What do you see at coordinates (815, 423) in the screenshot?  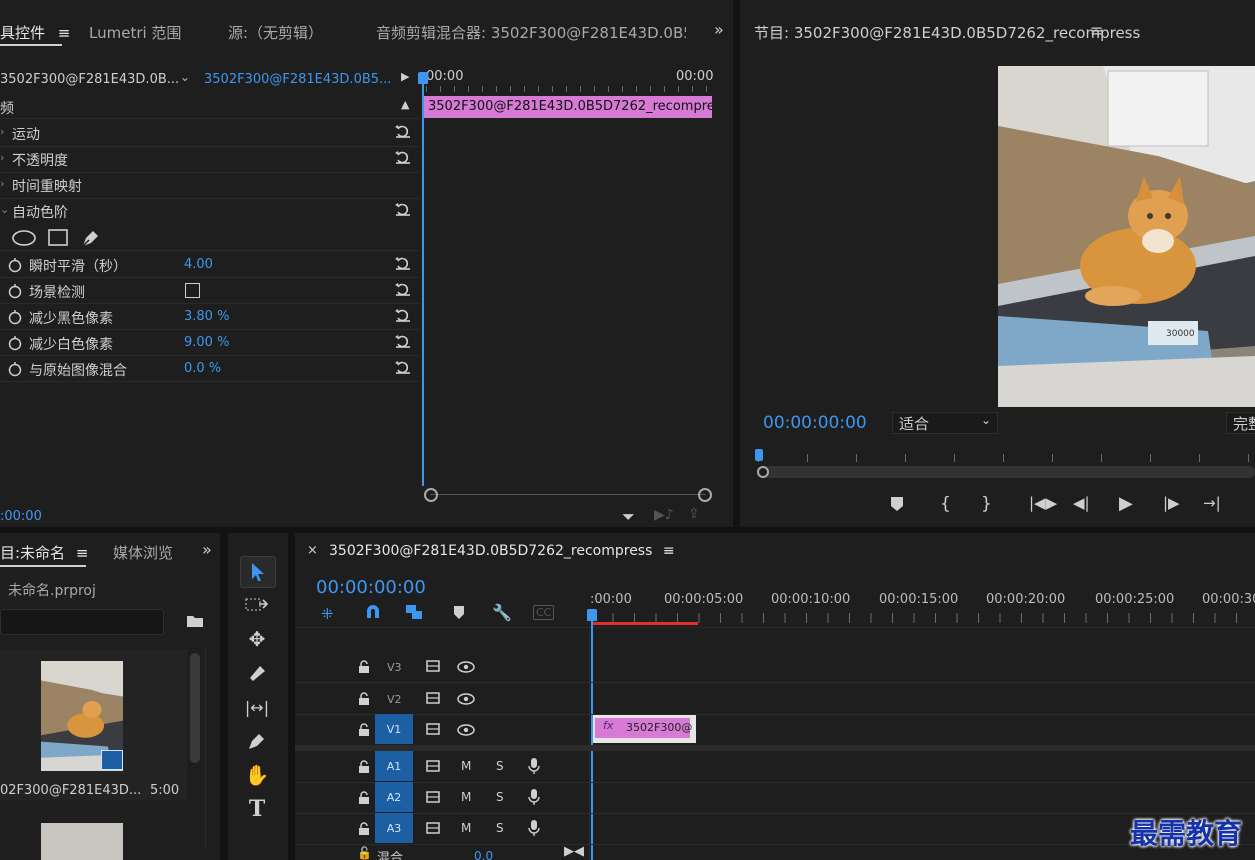 I see `program-timecode: 00:00:00:00` at bounding box center [815, 423].